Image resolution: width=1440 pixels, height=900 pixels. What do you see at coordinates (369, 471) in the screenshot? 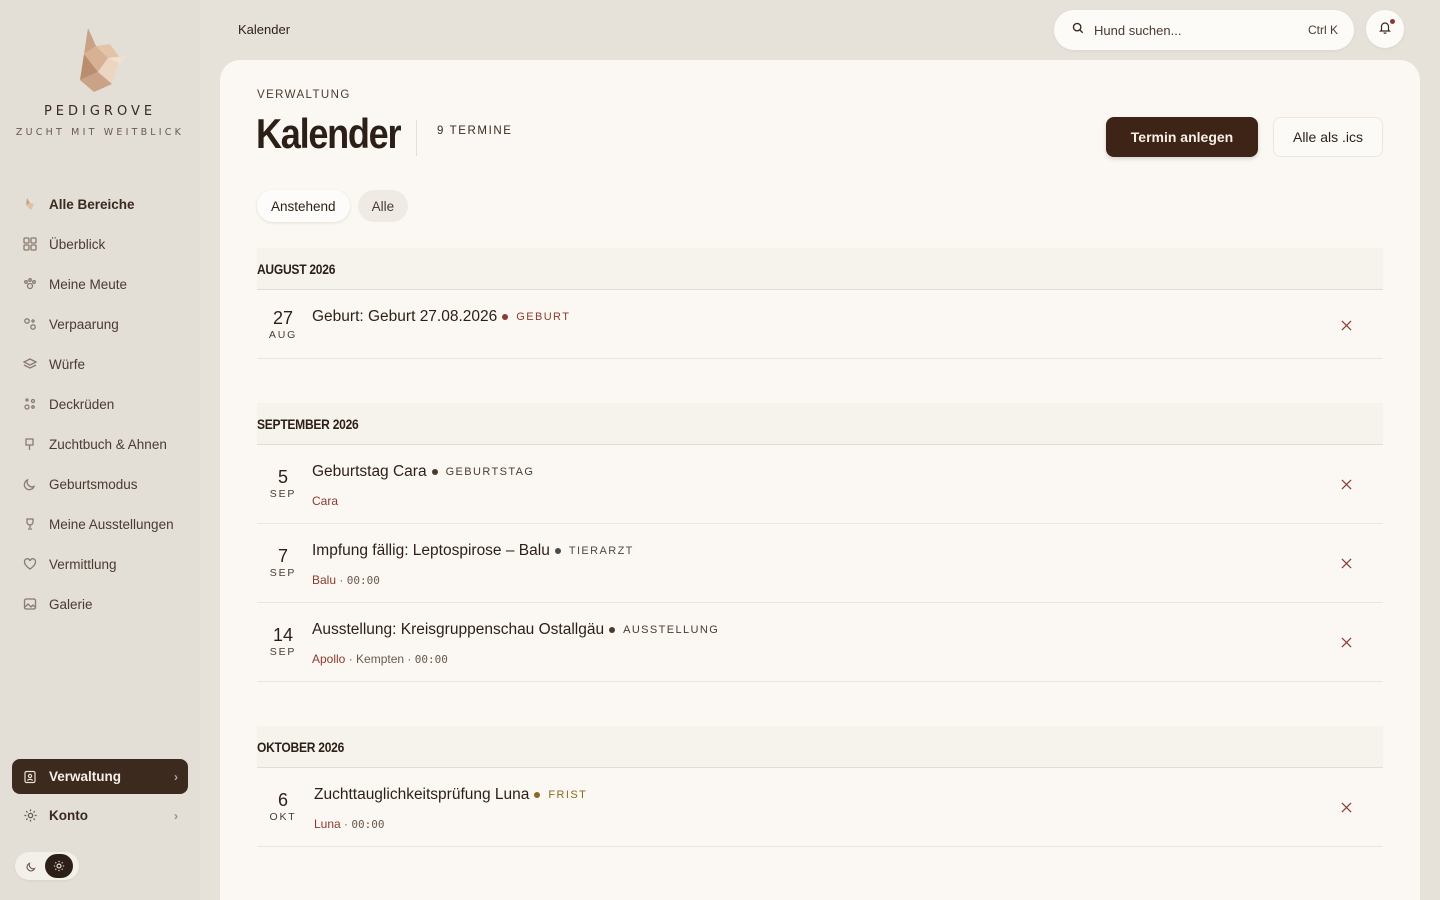
I see `event-title: Geburtstag Cara` at bounding box center [369, 471].